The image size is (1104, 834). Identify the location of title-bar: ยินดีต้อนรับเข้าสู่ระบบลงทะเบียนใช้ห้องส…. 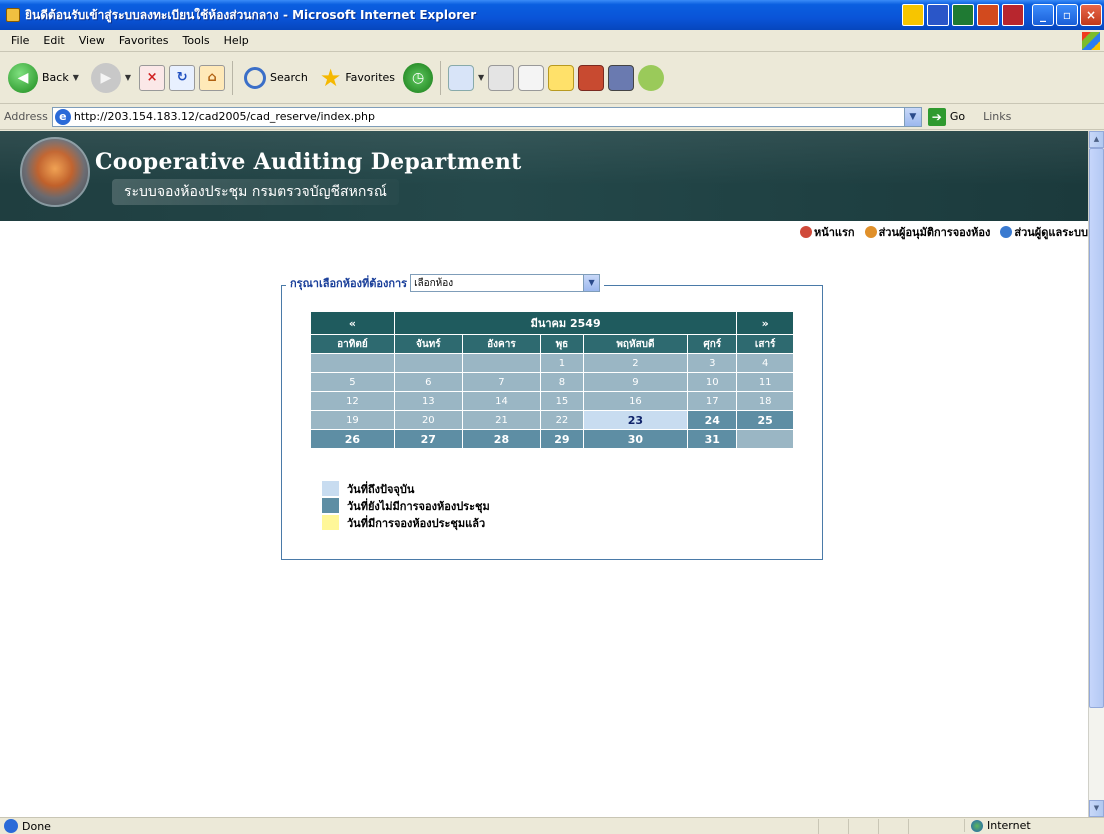
(552, 15).